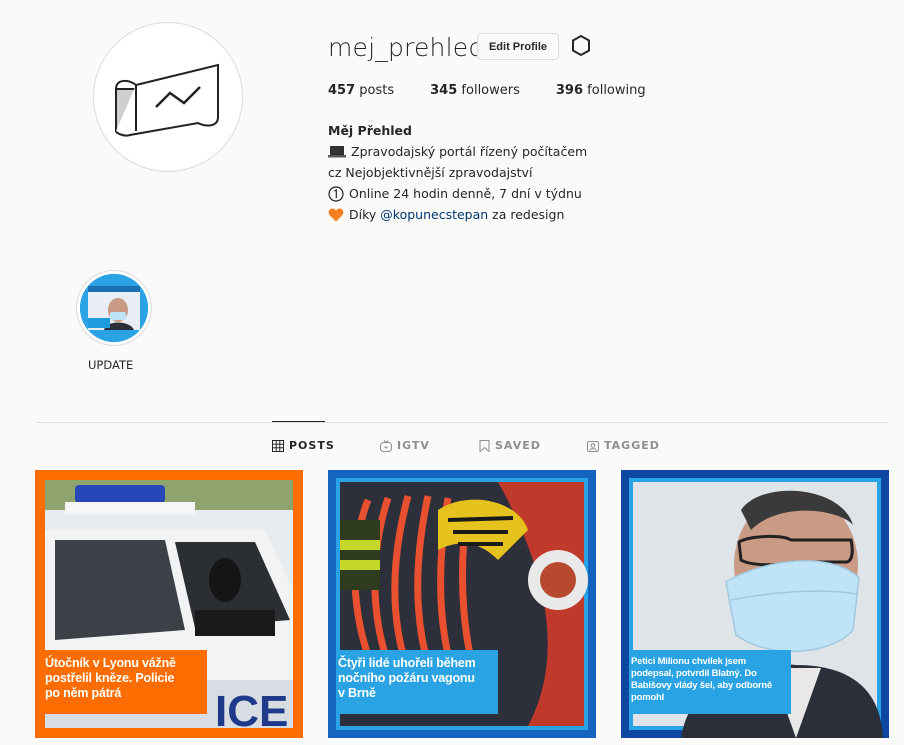 This screenshot has height=745, width=904. Describe the element at coordinates (110, 663) in the screenshot. I see `caption-line: Útočník v Lyonu vážně` at that location.